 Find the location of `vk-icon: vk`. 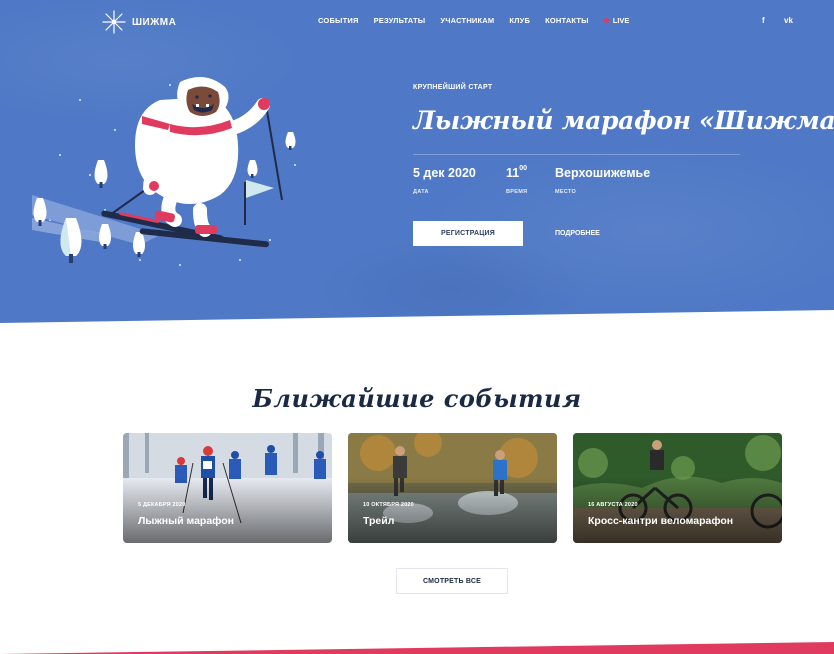

vk-icon: vk is located at coordinates (788, 20).